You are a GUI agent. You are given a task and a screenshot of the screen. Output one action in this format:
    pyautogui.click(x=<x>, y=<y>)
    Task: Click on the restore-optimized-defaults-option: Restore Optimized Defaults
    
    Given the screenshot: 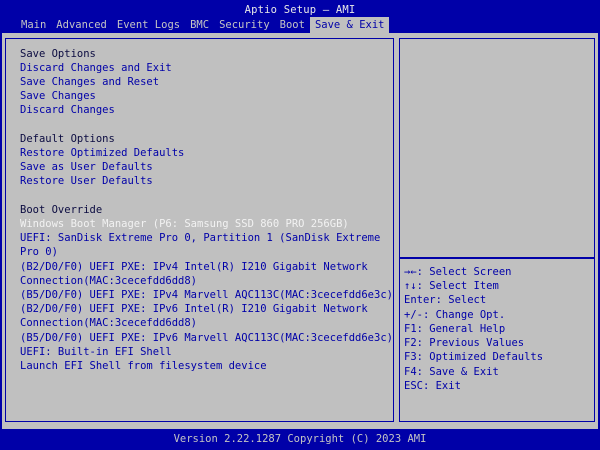 What is the action you would take?
    pyautogui.click(x=102, y=153)
    